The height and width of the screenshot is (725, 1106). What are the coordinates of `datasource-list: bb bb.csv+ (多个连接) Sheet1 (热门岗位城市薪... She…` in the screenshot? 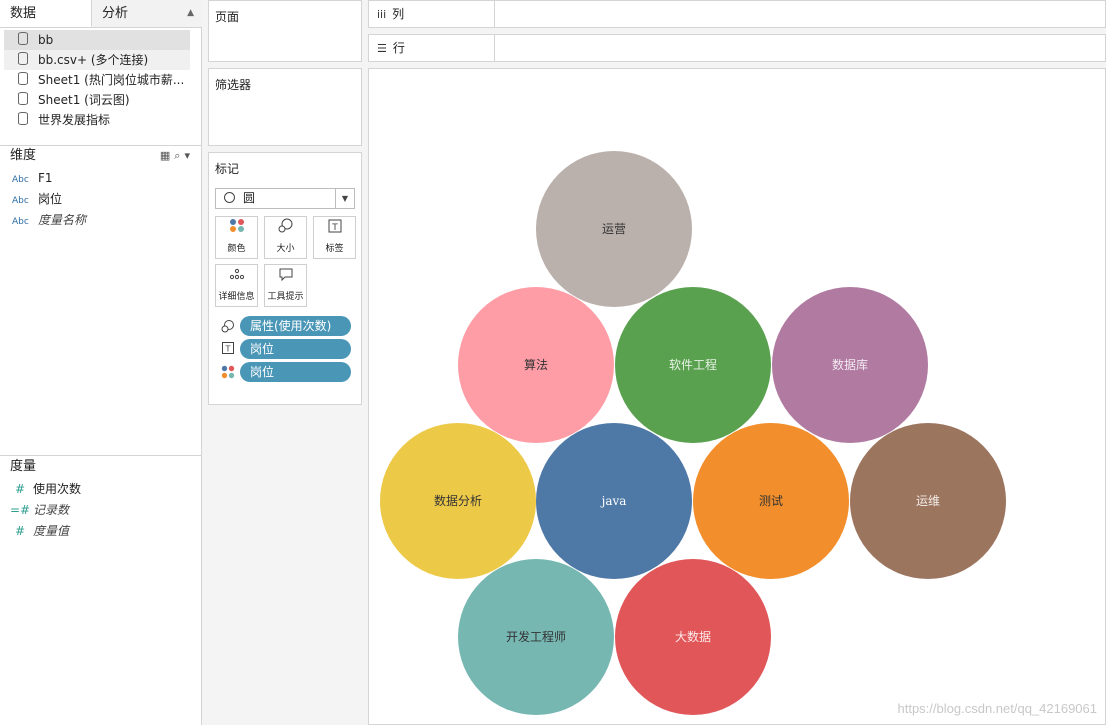 It's located at (101, 80).